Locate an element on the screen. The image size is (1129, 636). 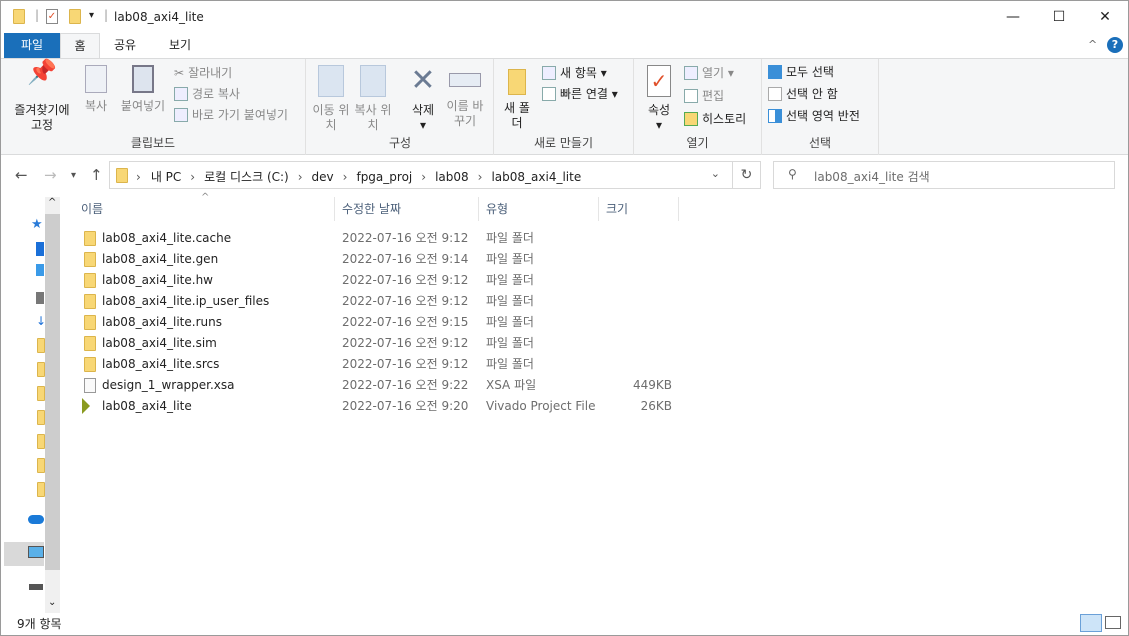
breadcrumb-item: 로컬 디스크 (C:) is located at coordinates (246, 177).